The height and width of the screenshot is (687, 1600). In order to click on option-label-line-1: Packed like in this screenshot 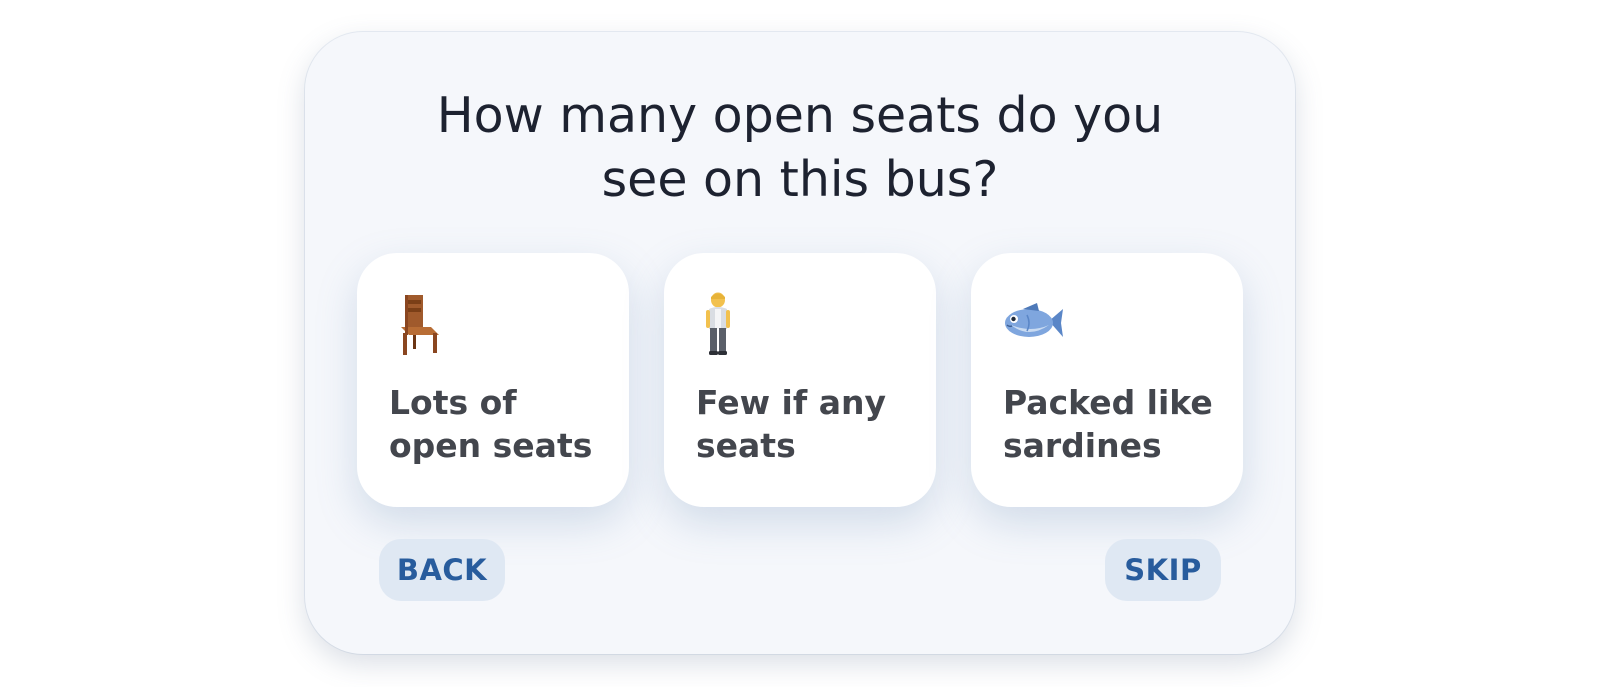, I will do `click(1108, 402)`.